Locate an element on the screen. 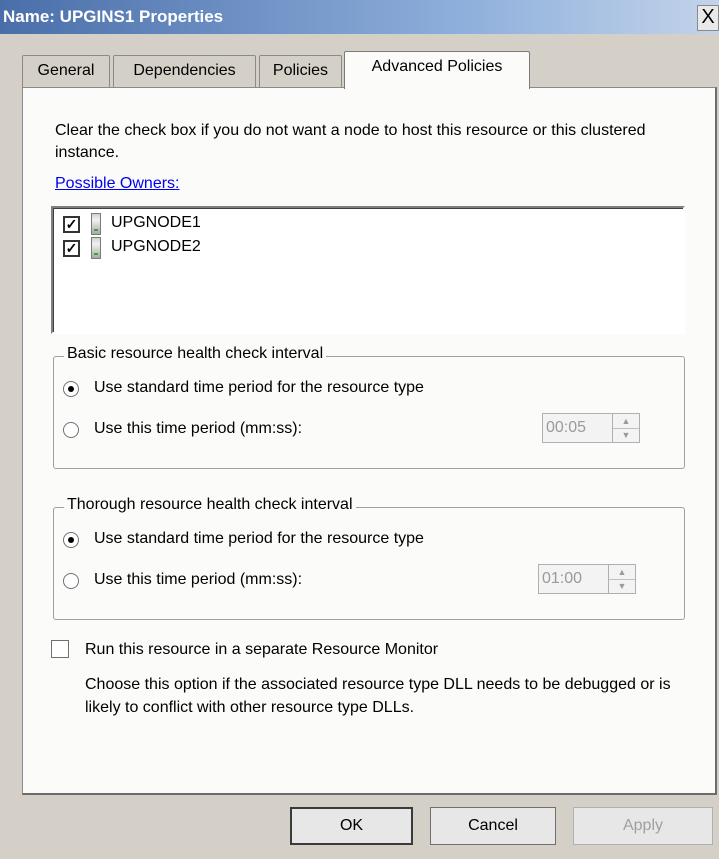 The image size is (719, 859). thorough-standard-radio is located at coordinates (71, 540).